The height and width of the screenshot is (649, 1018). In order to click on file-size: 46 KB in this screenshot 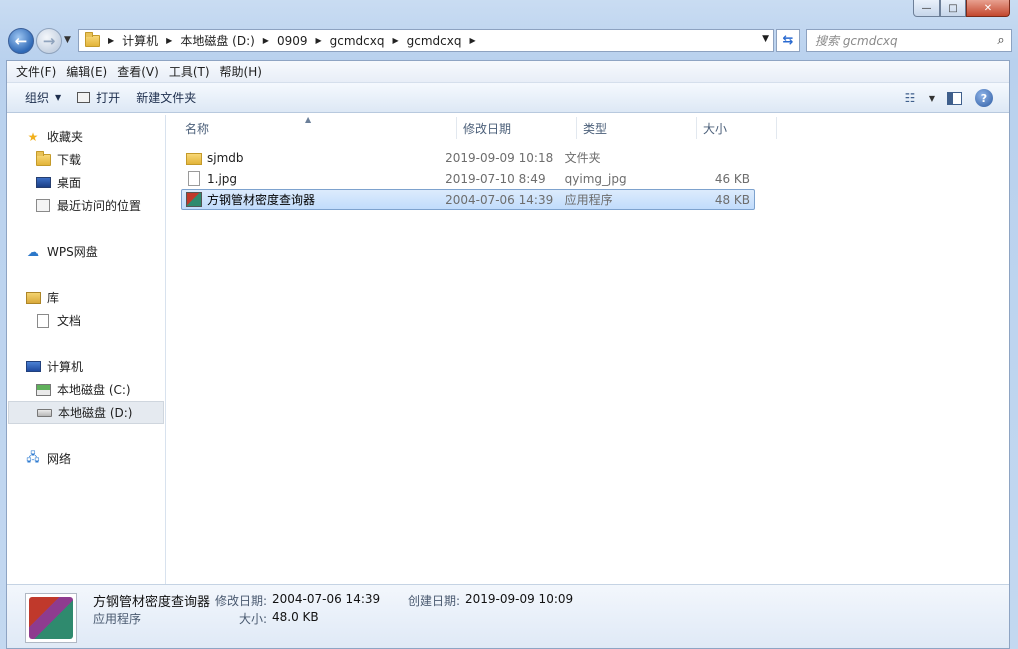, I will do `click(732, 178)`.